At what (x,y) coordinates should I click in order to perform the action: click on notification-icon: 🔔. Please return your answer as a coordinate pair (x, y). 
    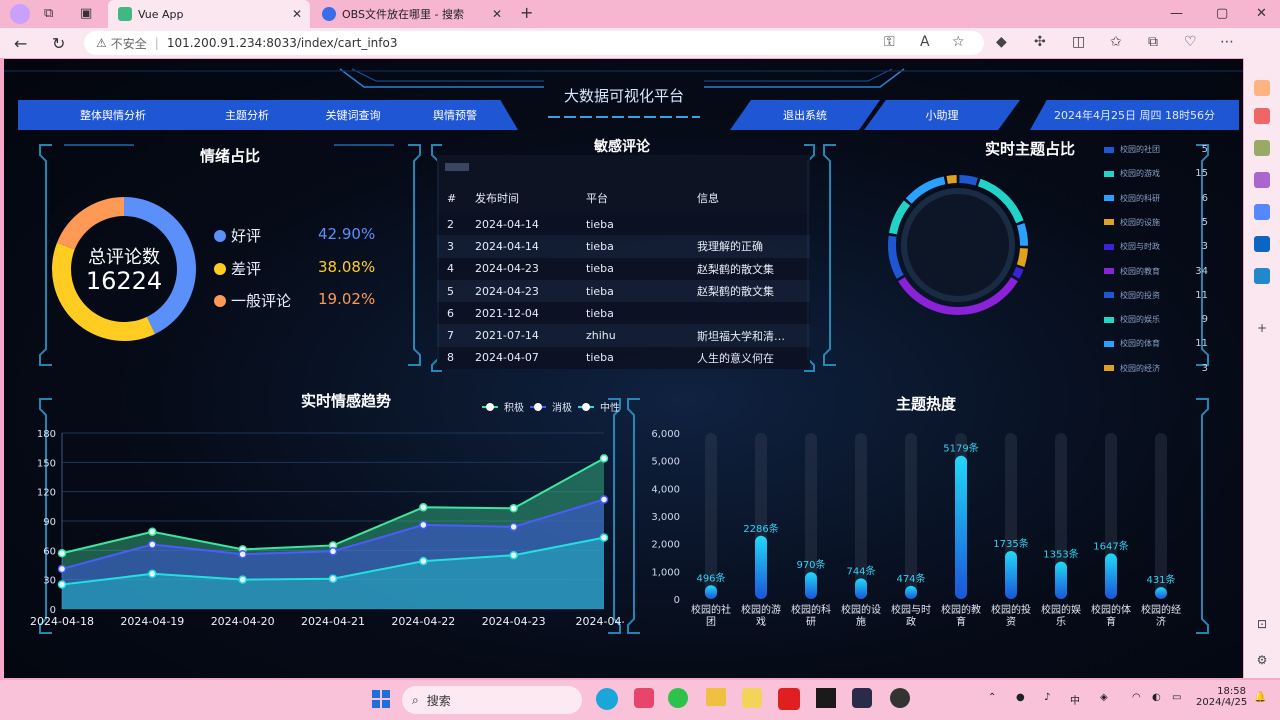
    Looking at the image, I should click on (1260, 697).